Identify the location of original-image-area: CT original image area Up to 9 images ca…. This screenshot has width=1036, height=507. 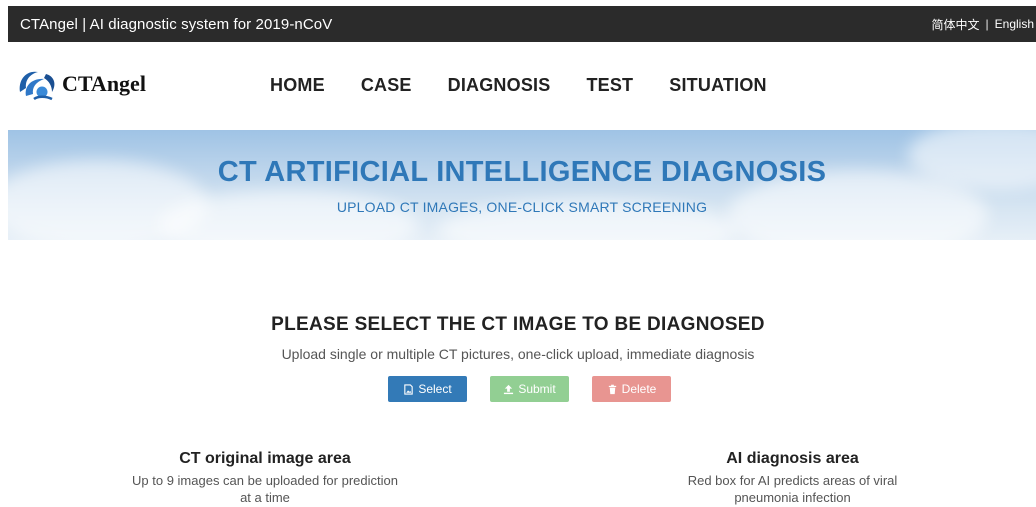
(265, 478).